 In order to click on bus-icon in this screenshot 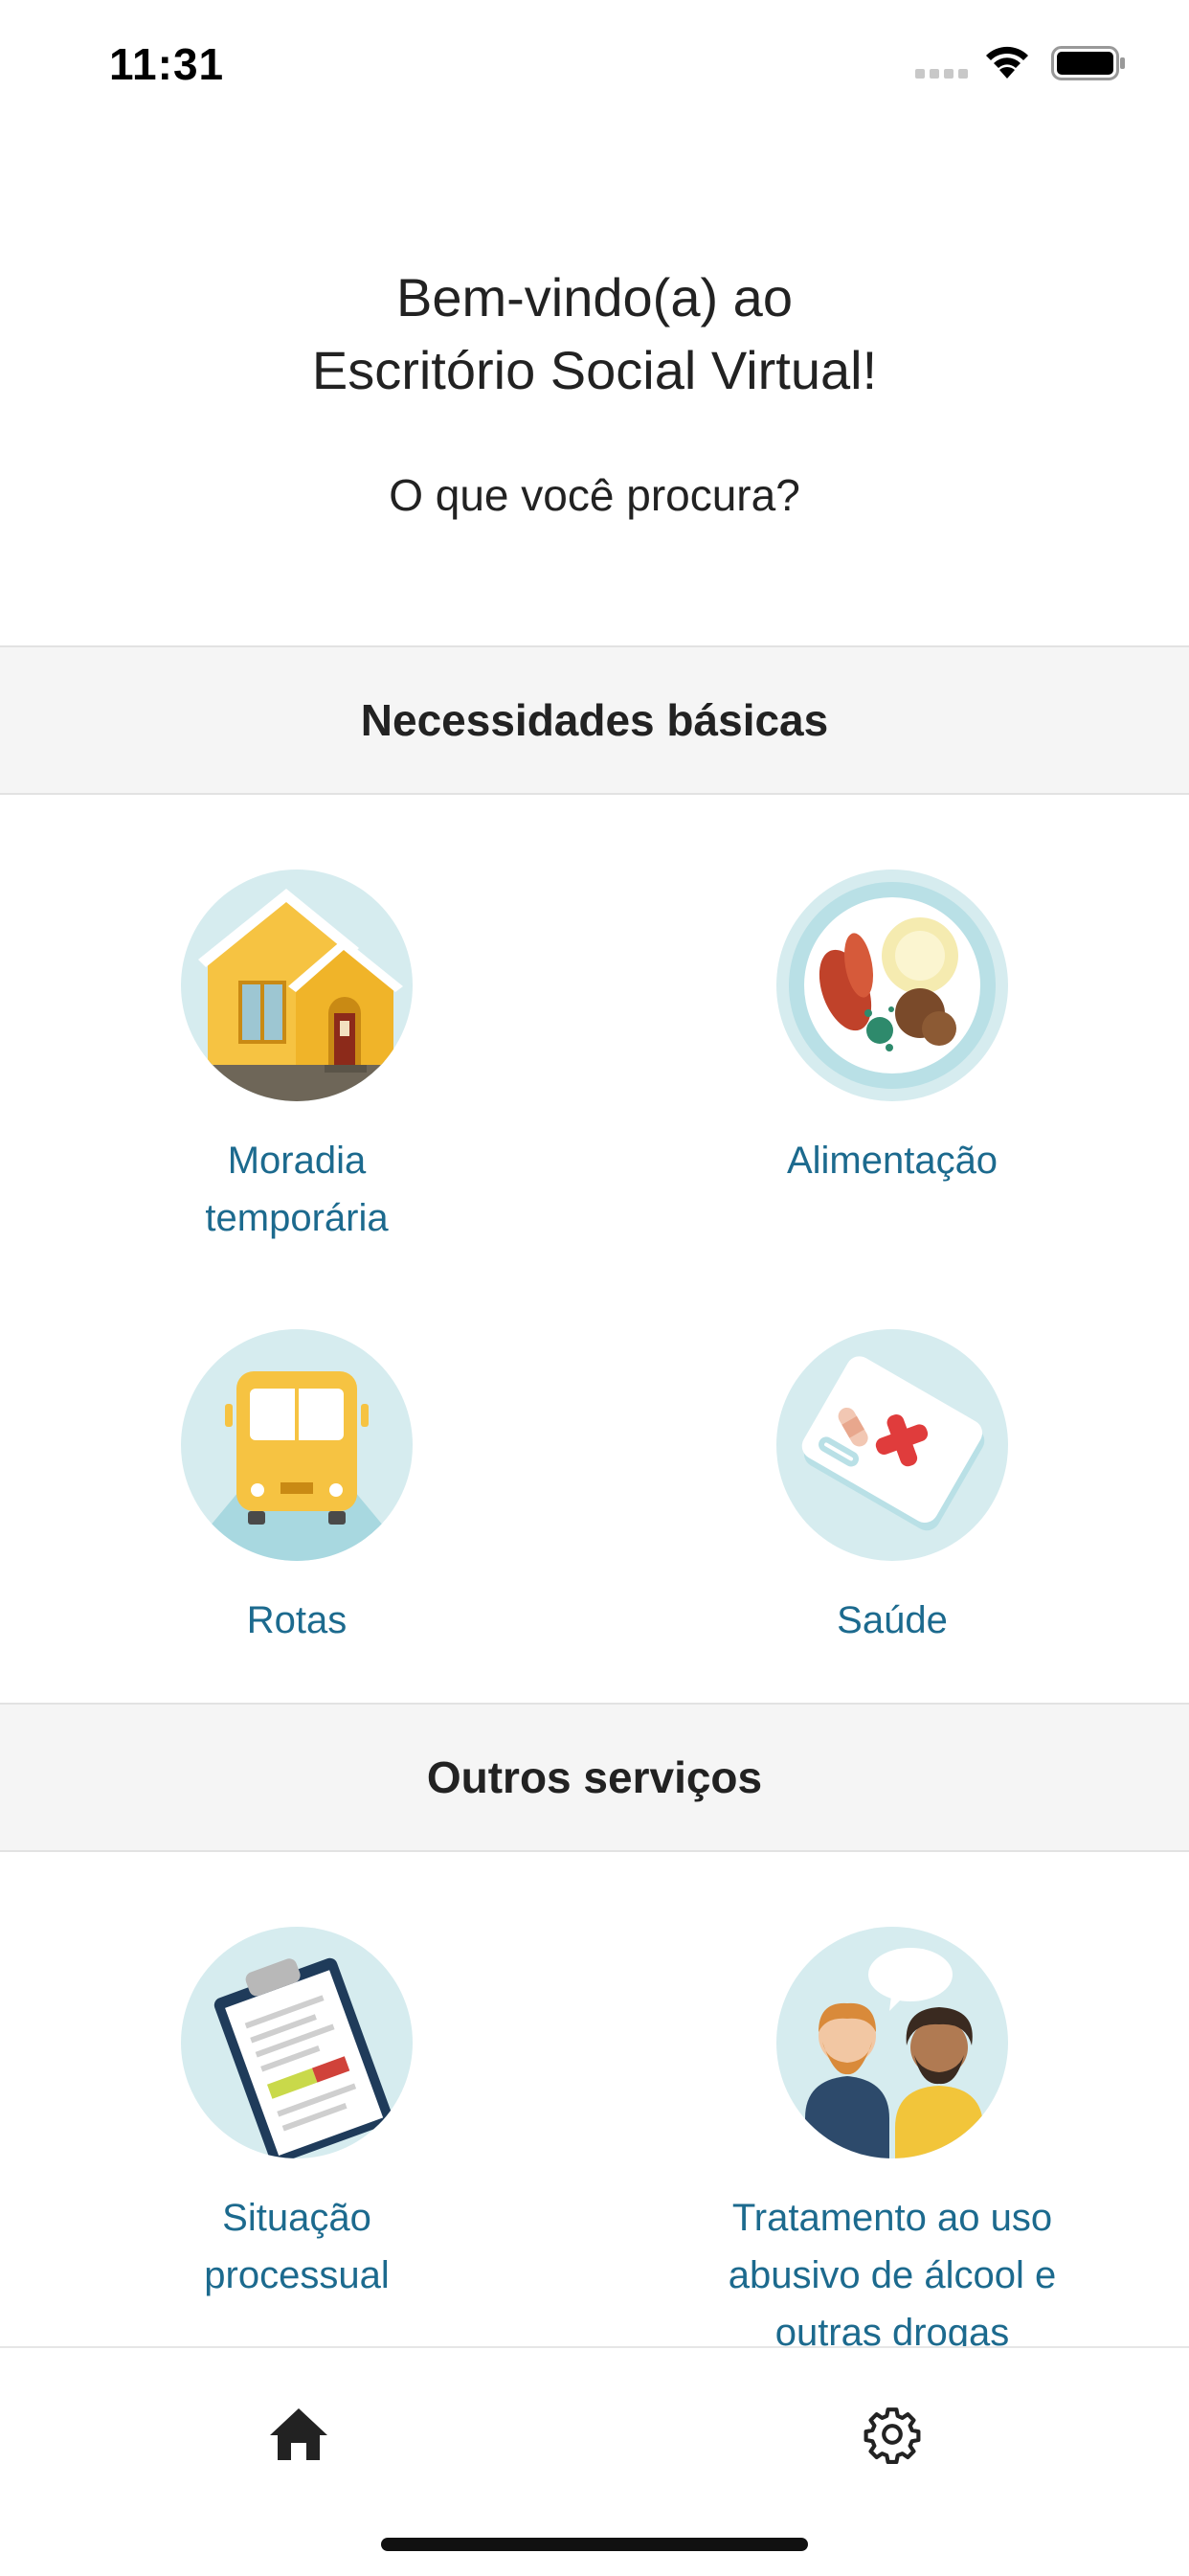, I will do `click(297, 1445)`.